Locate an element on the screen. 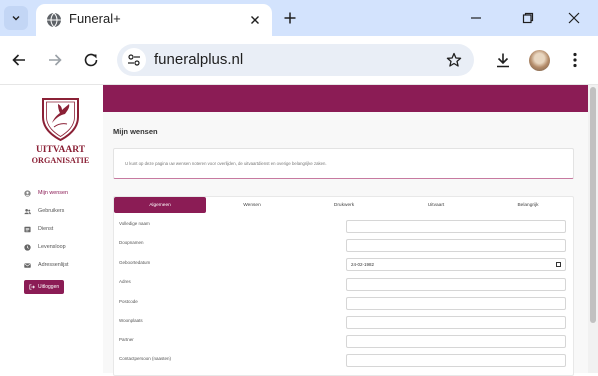 This screenshot has width=598, height=376. back-button is located at coordinates (19, 60).